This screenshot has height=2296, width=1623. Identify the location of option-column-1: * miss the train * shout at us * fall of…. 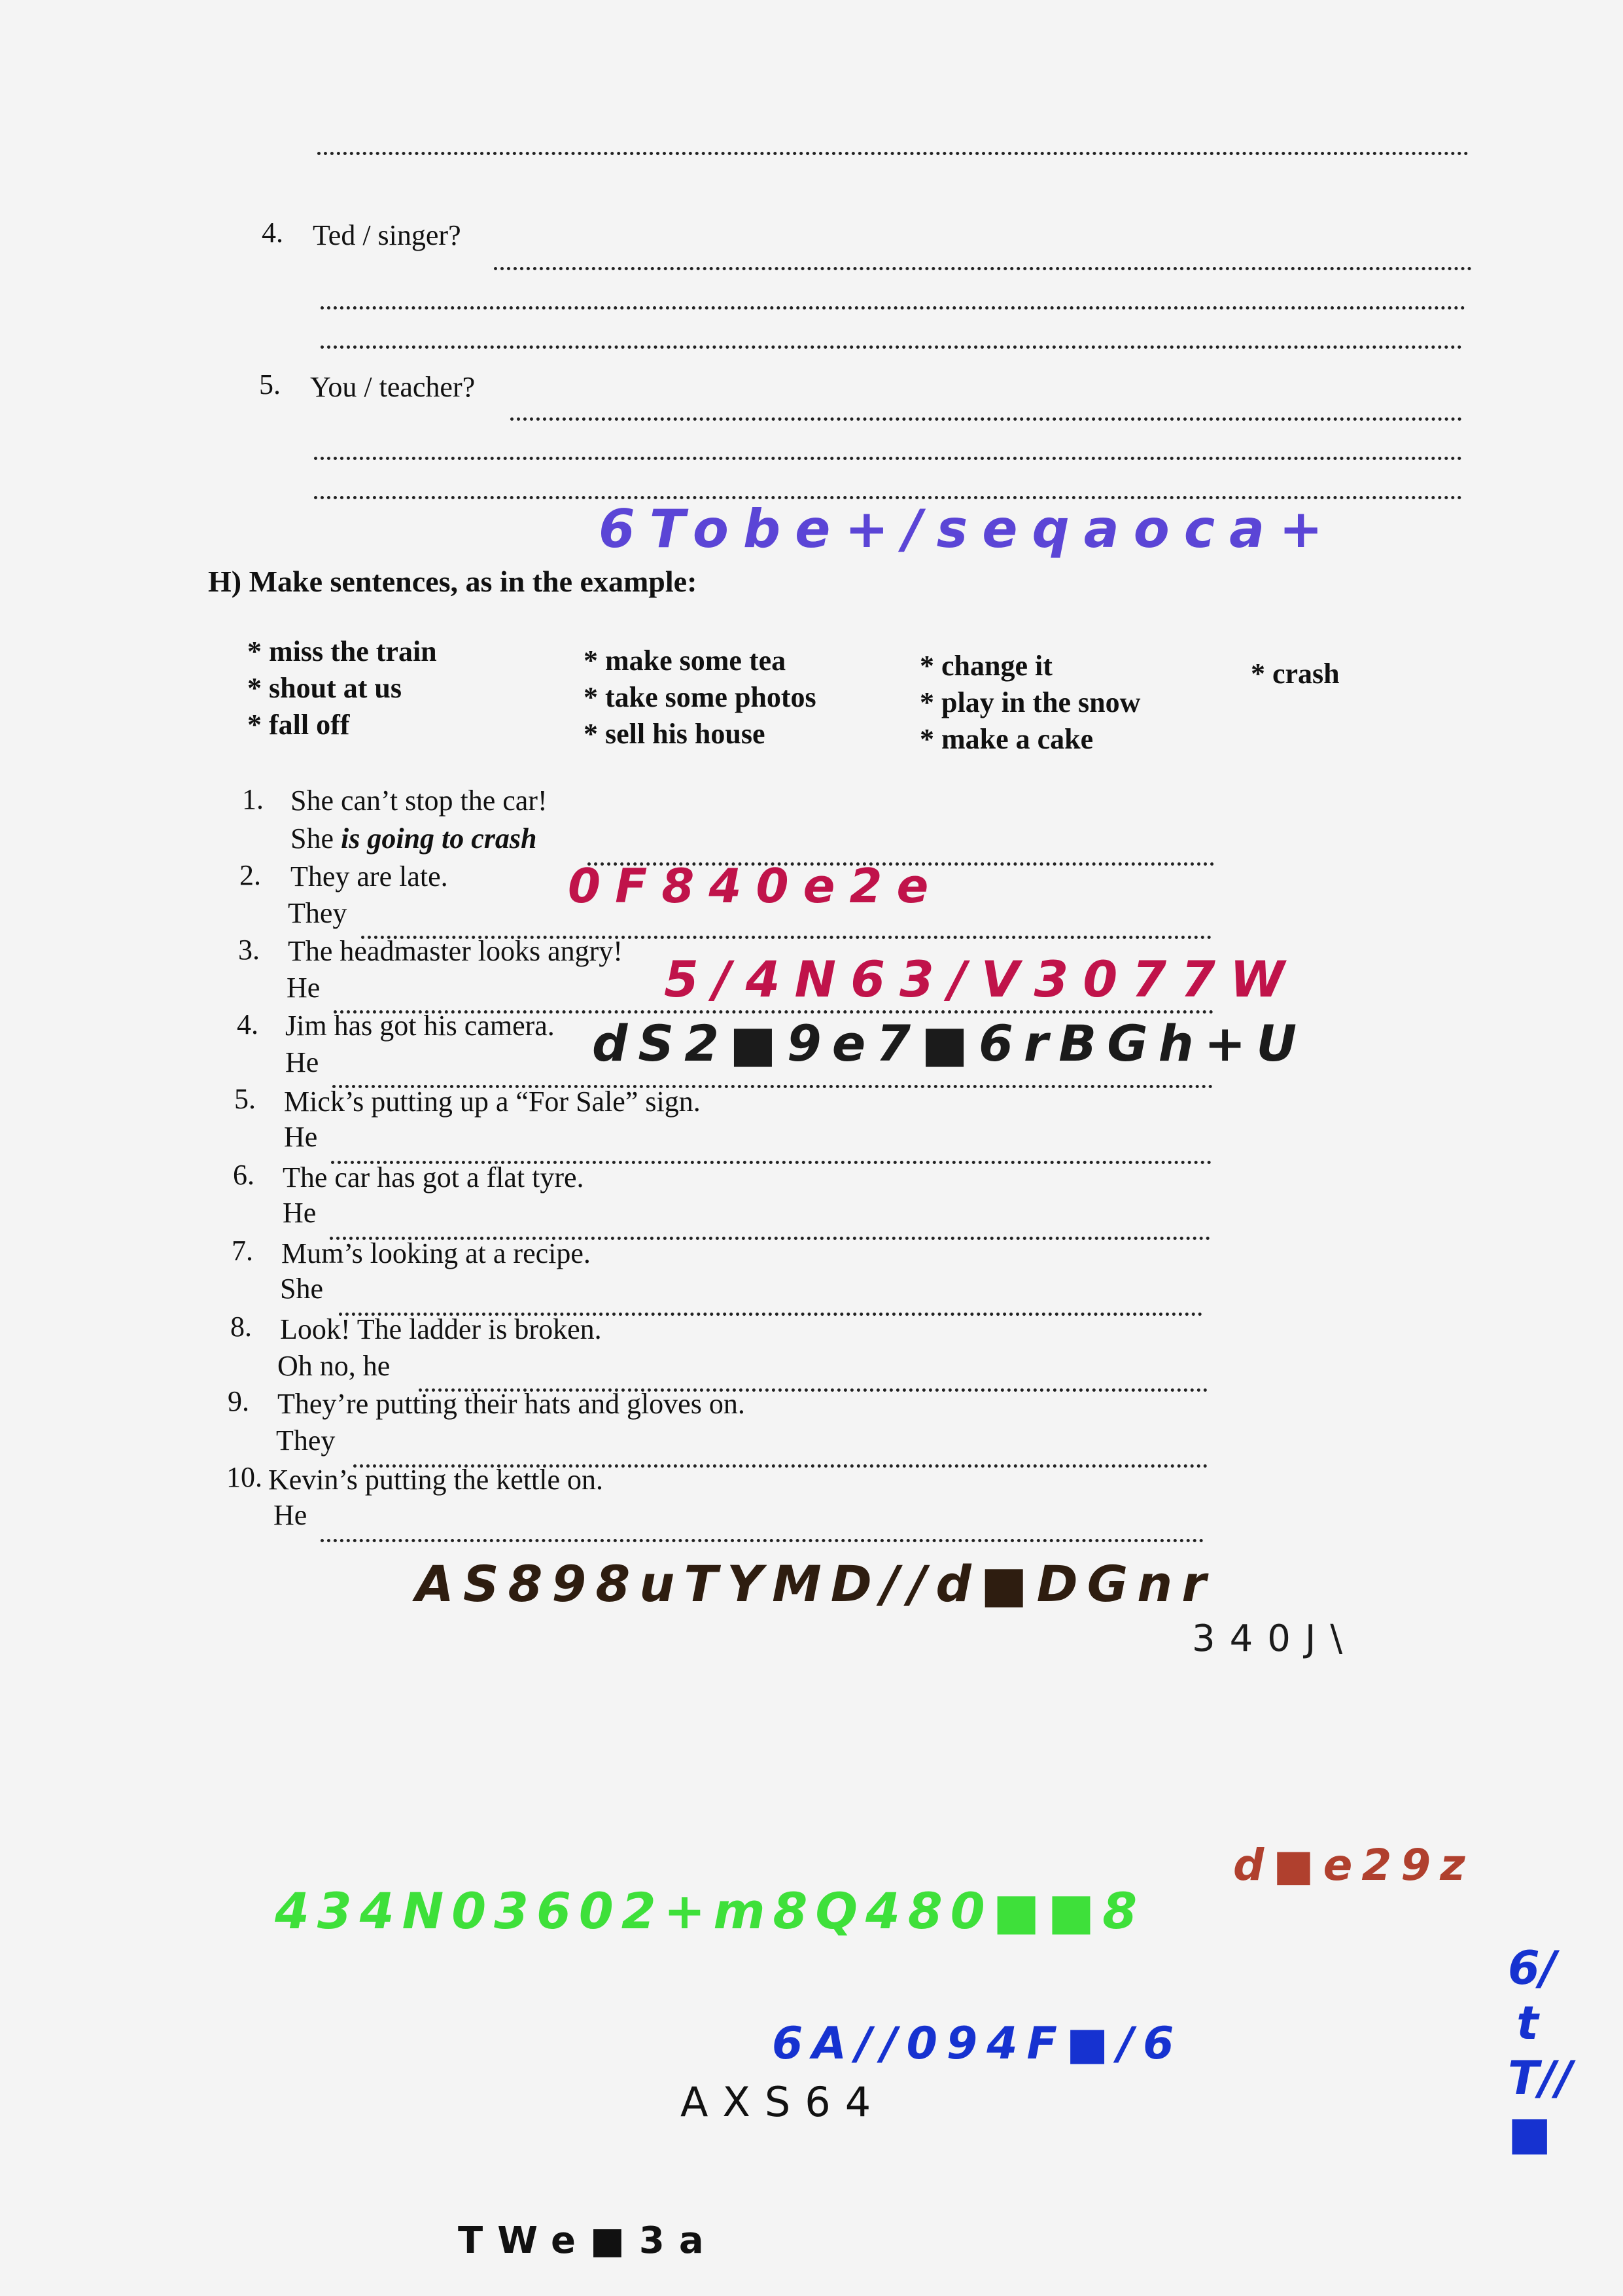
(342, 688).